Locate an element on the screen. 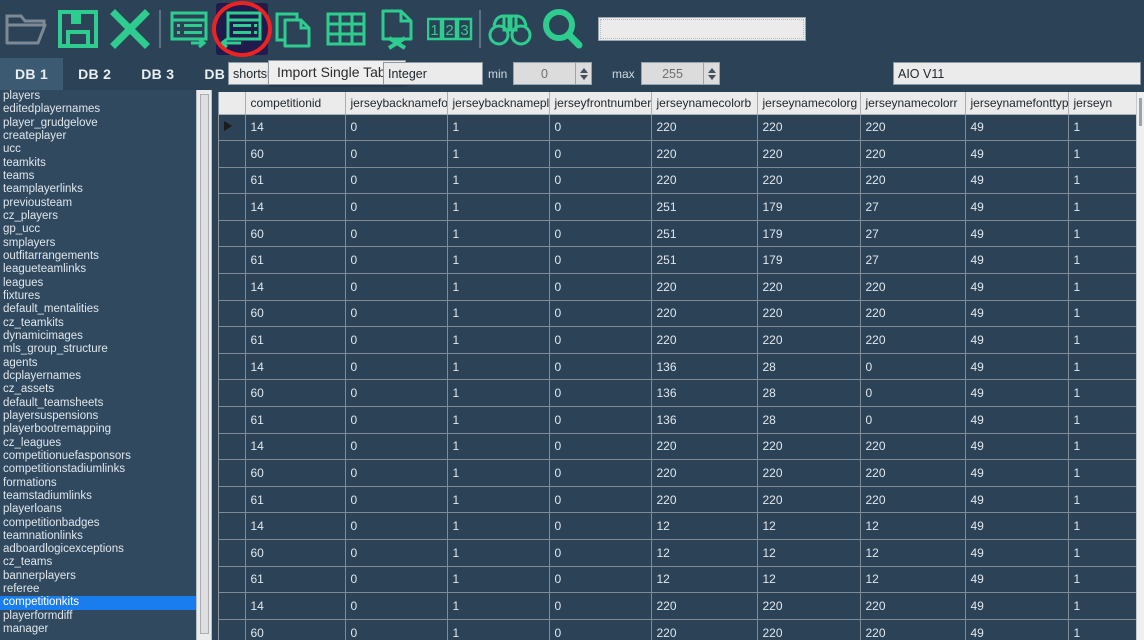 The image size is (1144, 640). cell-jerseynamecolorr: 27 is located at coordinates (913, 260).